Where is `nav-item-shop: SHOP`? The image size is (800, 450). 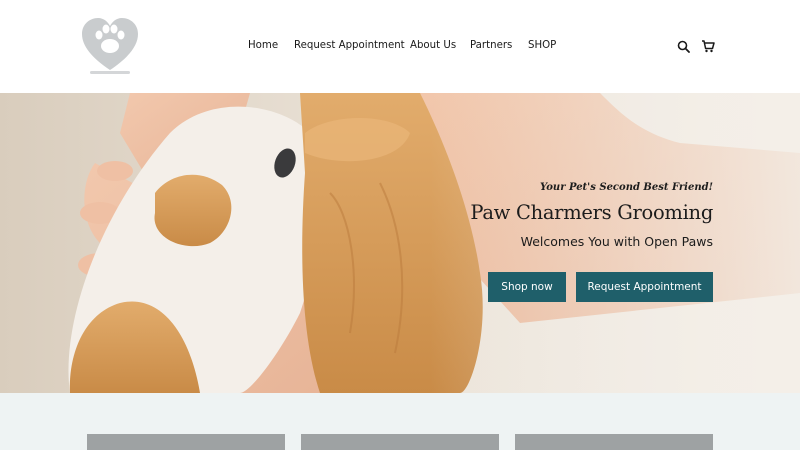 nav-item-shop: SHOP is located at coordinates (542, 46).